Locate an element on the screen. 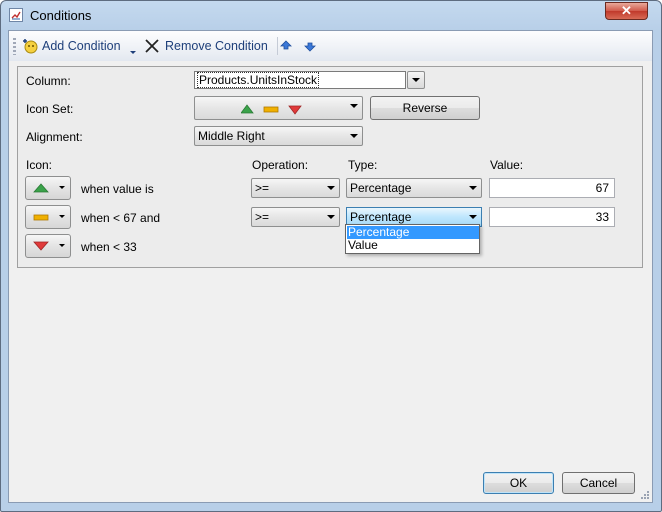 The width and height of the screenshot is (662, 512). close-icon: ✕ is located at coordinates (626, 10).